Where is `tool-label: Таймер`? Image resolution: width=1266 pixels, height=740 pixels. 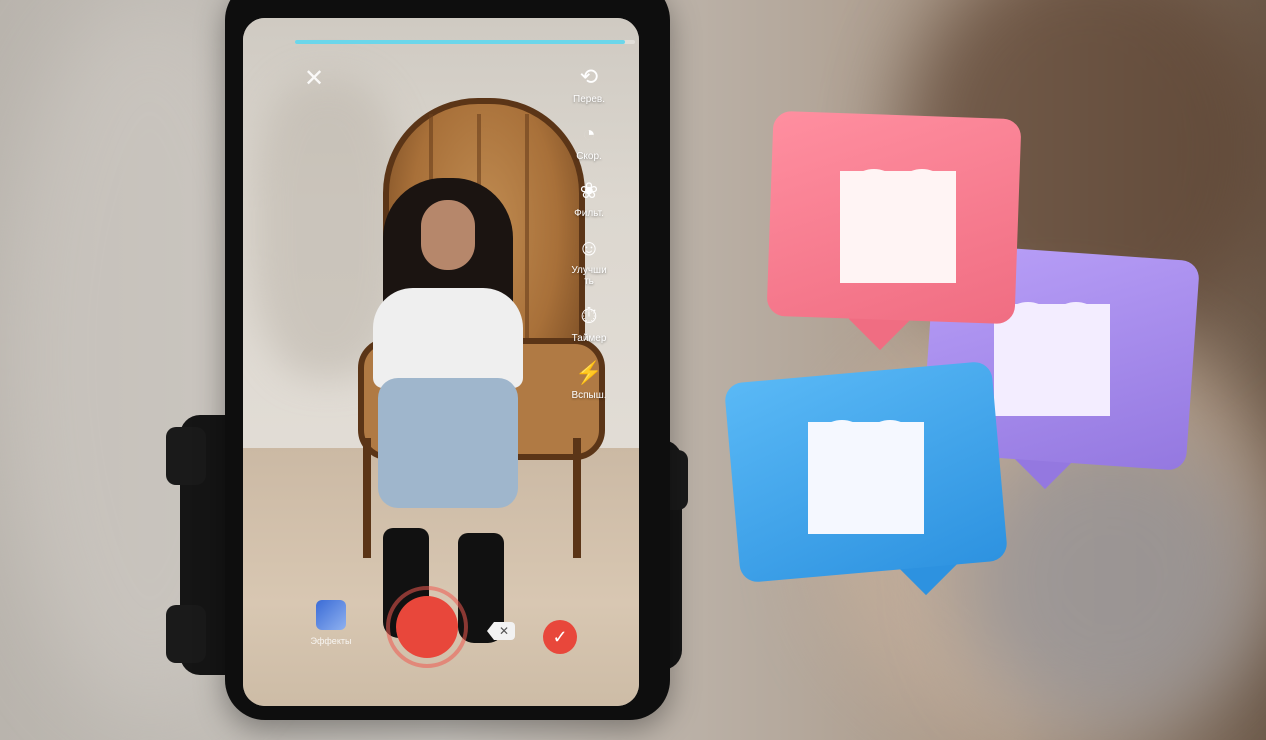
tool-label: Таймер is located at coordinates (589, 338).